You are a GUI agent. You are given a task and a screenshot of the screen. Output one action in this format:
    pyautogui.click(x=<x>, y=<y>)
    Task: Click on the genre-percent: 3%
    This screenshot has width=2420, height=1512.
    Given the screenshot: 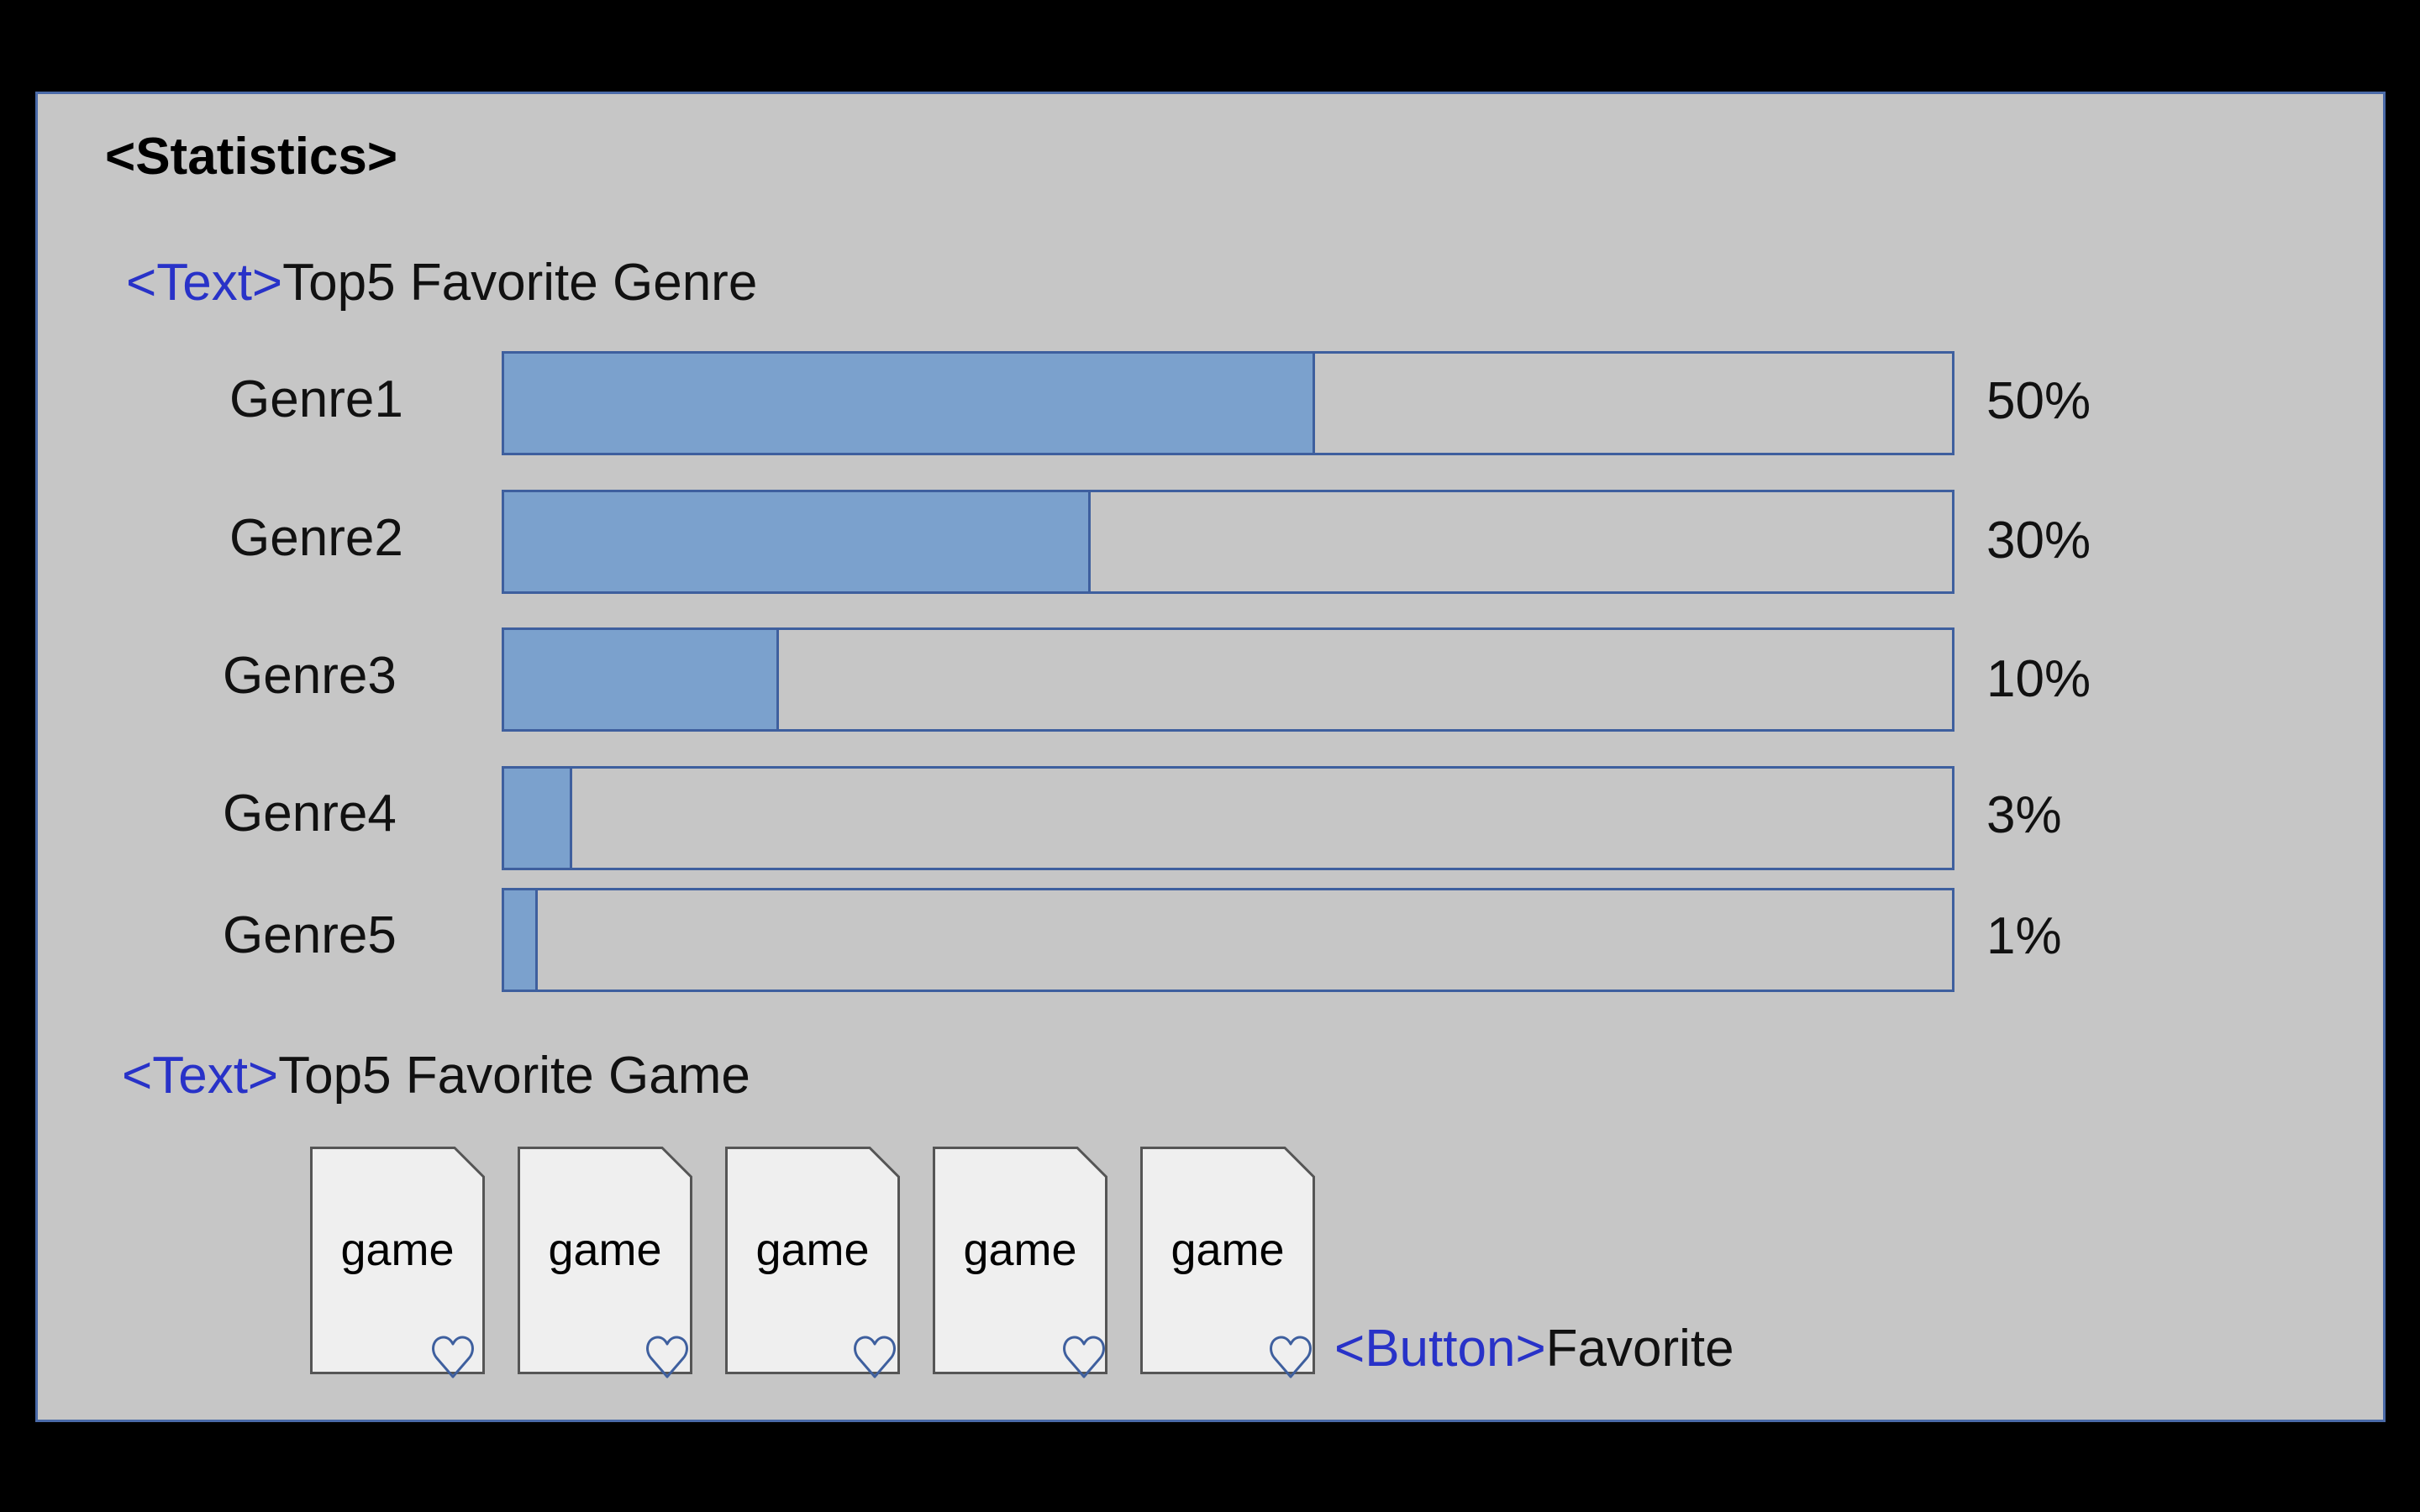 What is the action you would take?
    pyautogui.click(x=2024, y=815)
    